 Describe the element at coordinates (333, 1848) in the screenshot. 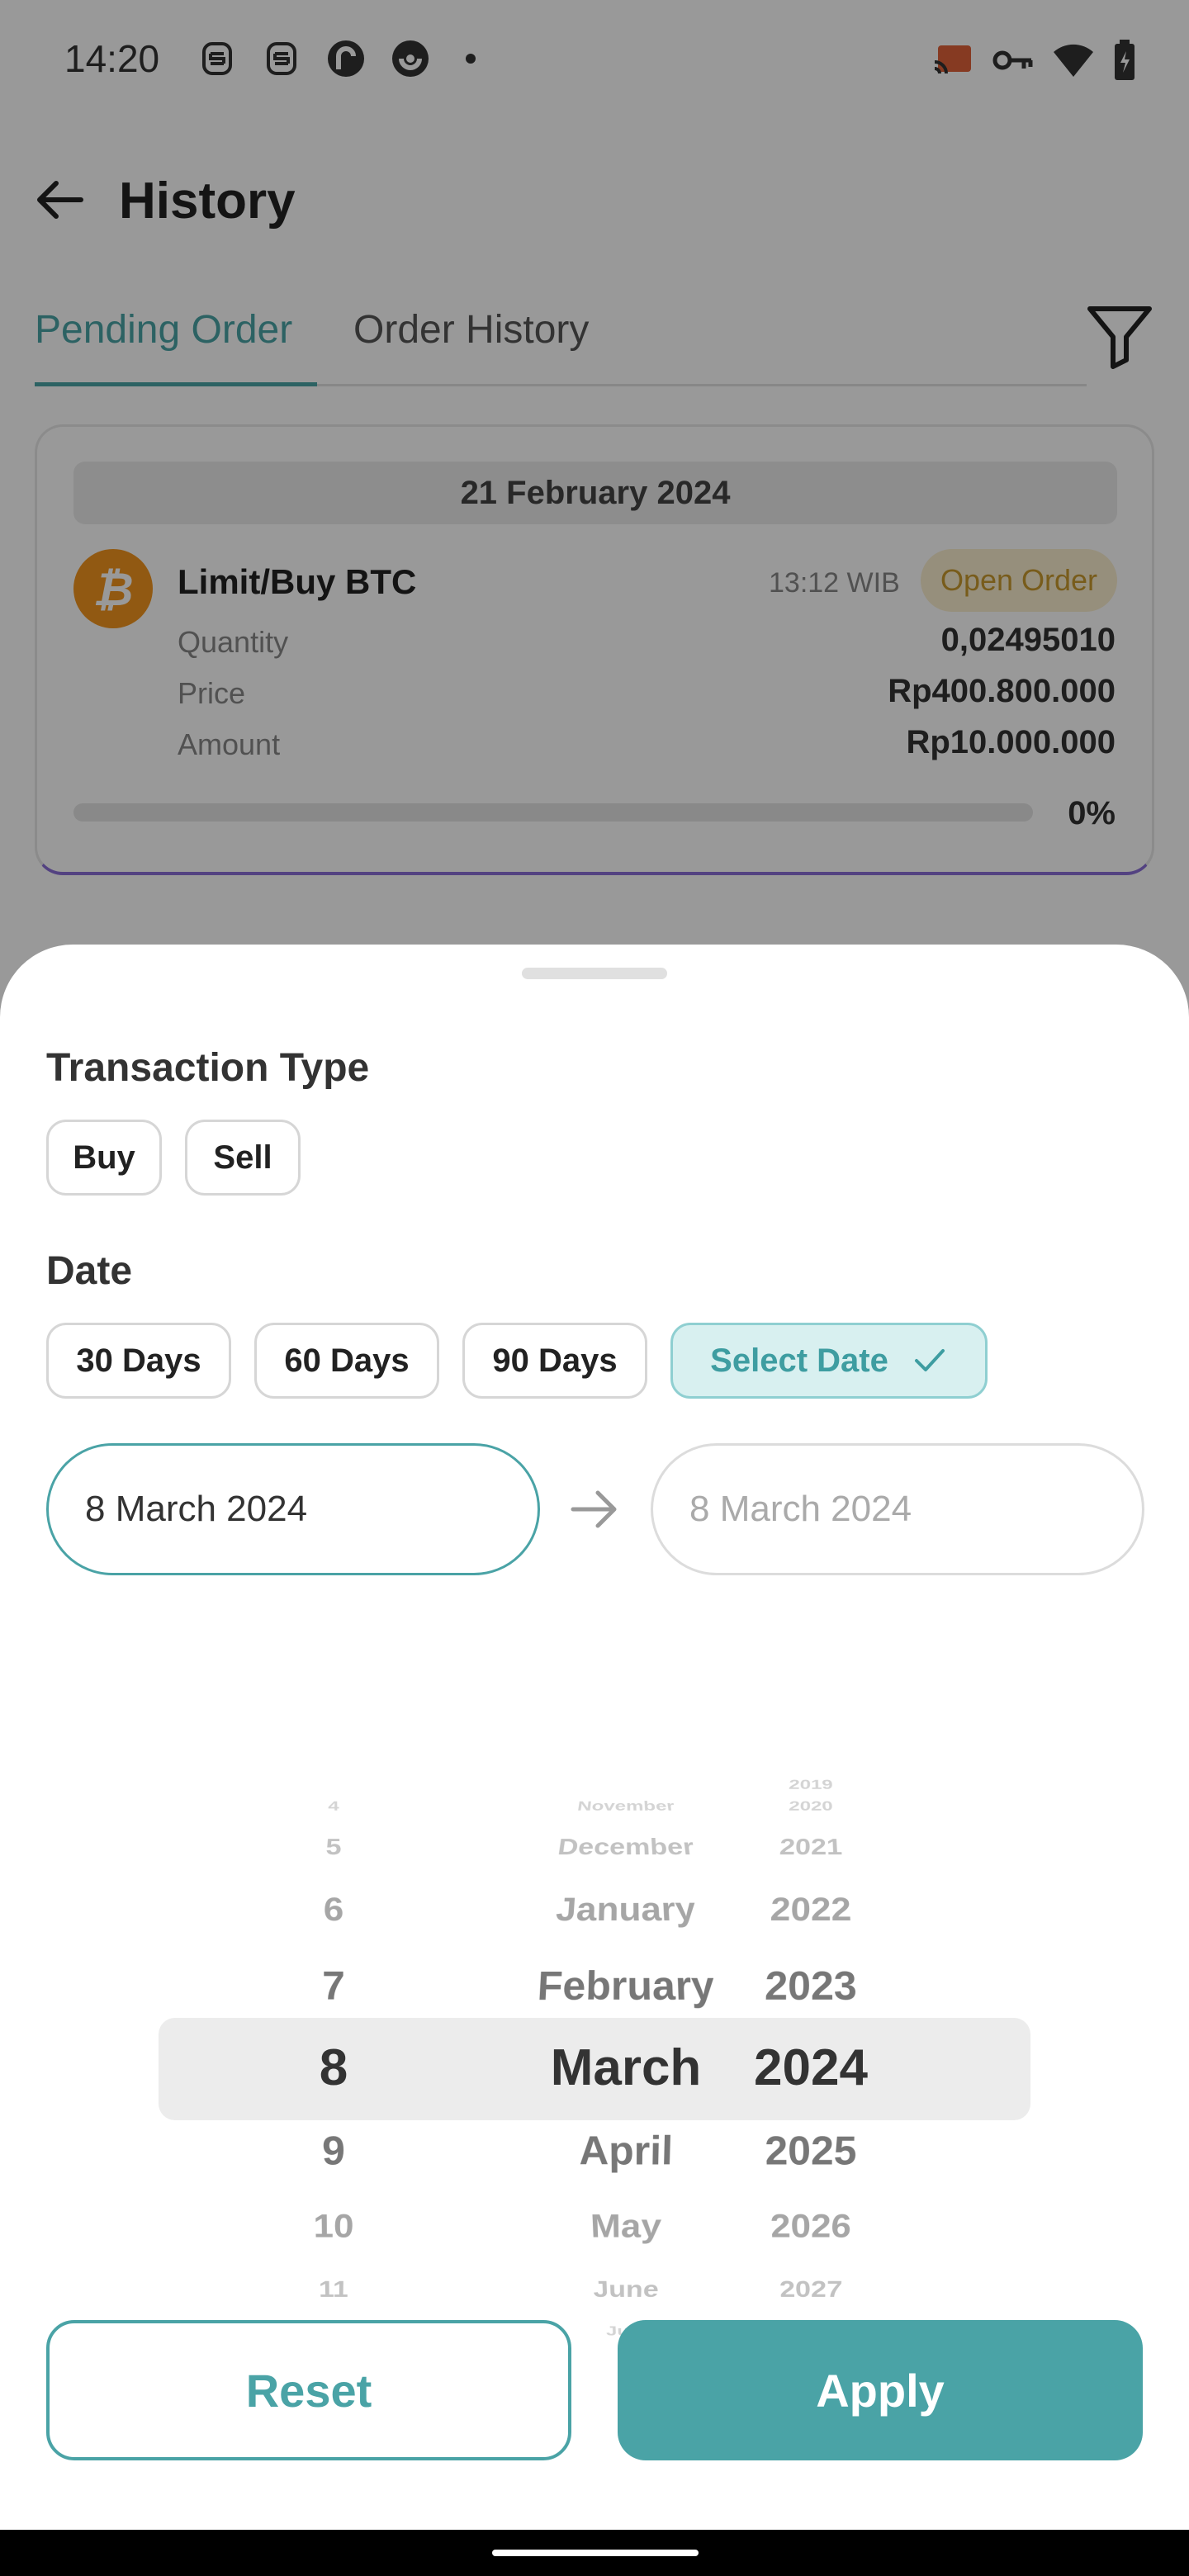

I see `day-option: 5` at that location.